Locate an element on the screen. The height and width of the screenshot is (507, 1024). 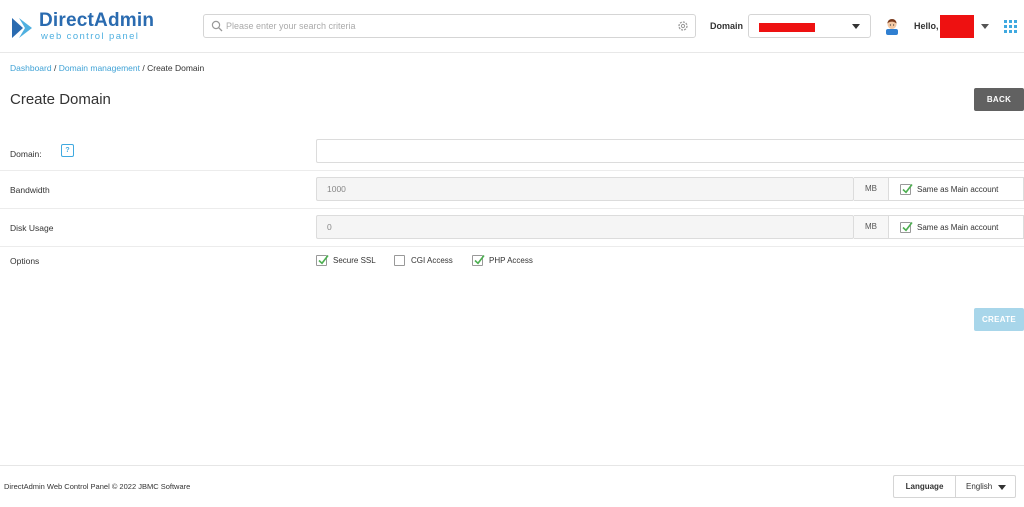
language-select: English is located at coordinates (985, 486).